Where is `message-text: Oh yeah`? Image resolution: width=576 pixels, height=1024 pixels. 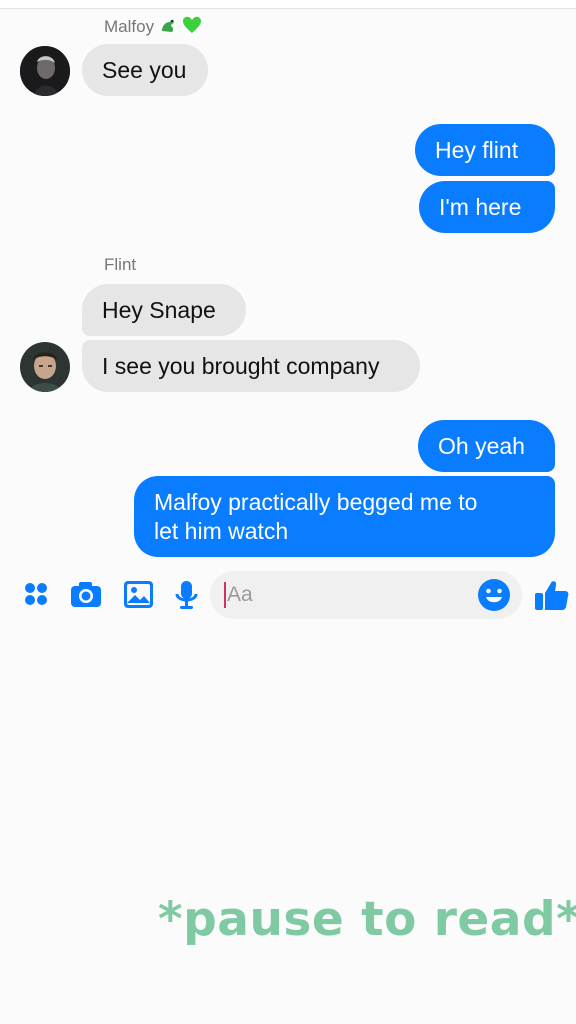
message-text: Oh yeah is located at coordinates (481, 446).